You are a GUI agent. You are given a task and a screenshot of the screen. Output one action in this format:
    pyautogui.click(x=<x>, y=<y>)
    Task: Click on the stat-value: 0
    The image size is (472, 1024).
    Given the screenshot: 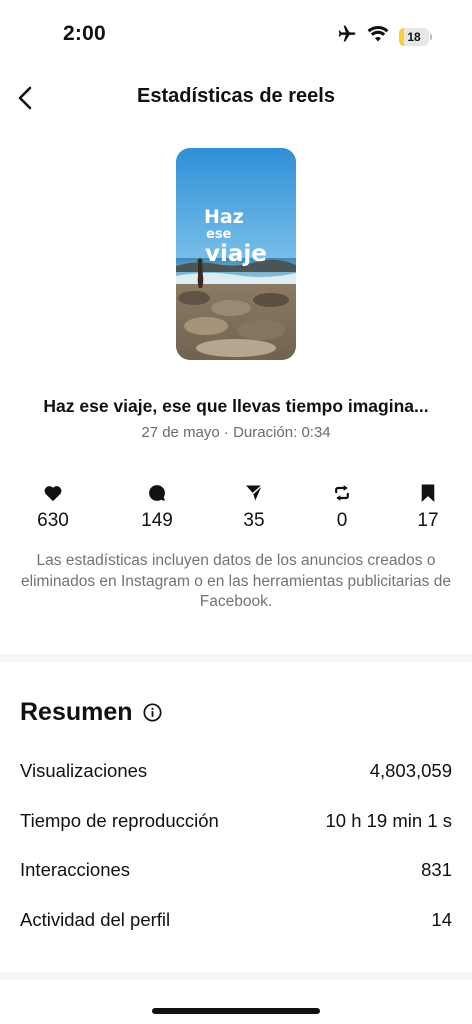 What is the action you would take?
    pyautogui.click(x=342, y=520)
    